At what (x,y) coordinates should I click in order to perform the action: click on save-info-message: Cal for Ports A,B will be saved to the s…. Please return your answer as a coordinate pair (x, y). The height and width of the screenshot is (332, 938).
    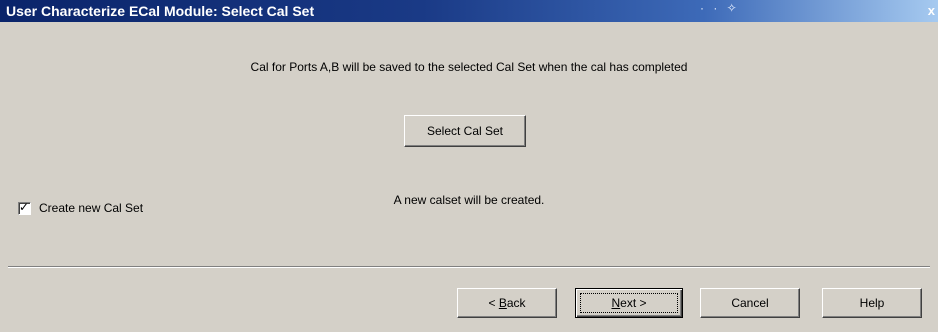
    Looking at the image, I should click on (469, 67).